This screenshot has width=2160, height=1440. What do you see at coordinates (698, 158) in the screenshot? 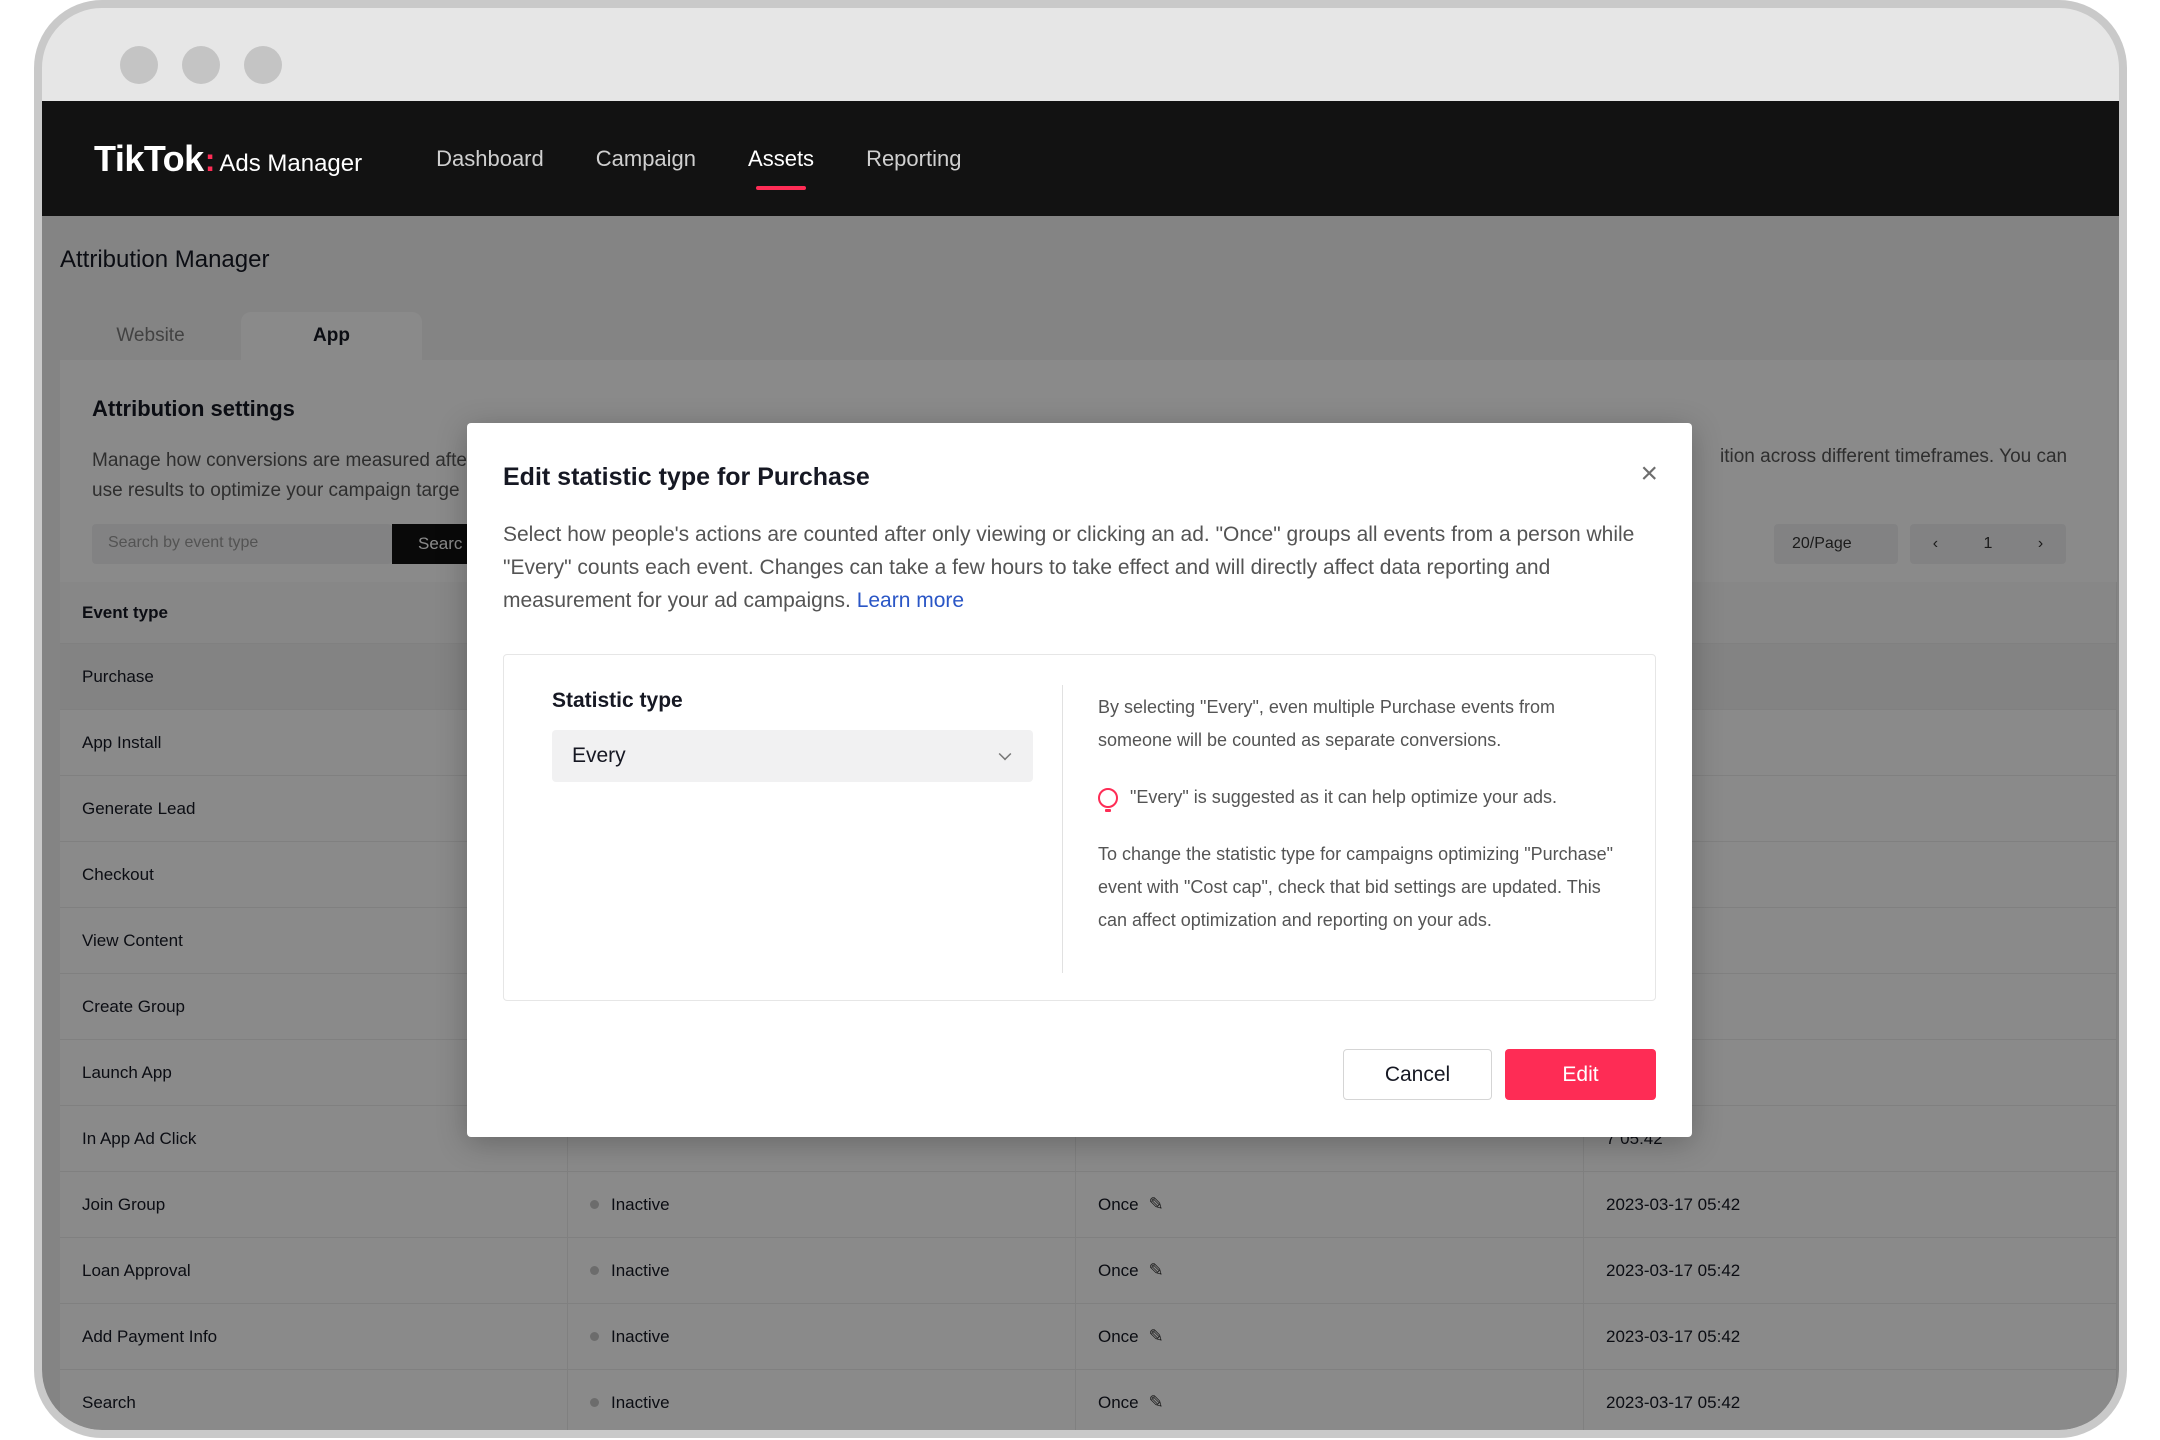
I see `main-nav: Dashboard Campaign Assets Reporting` at bounding box center [698, 158].